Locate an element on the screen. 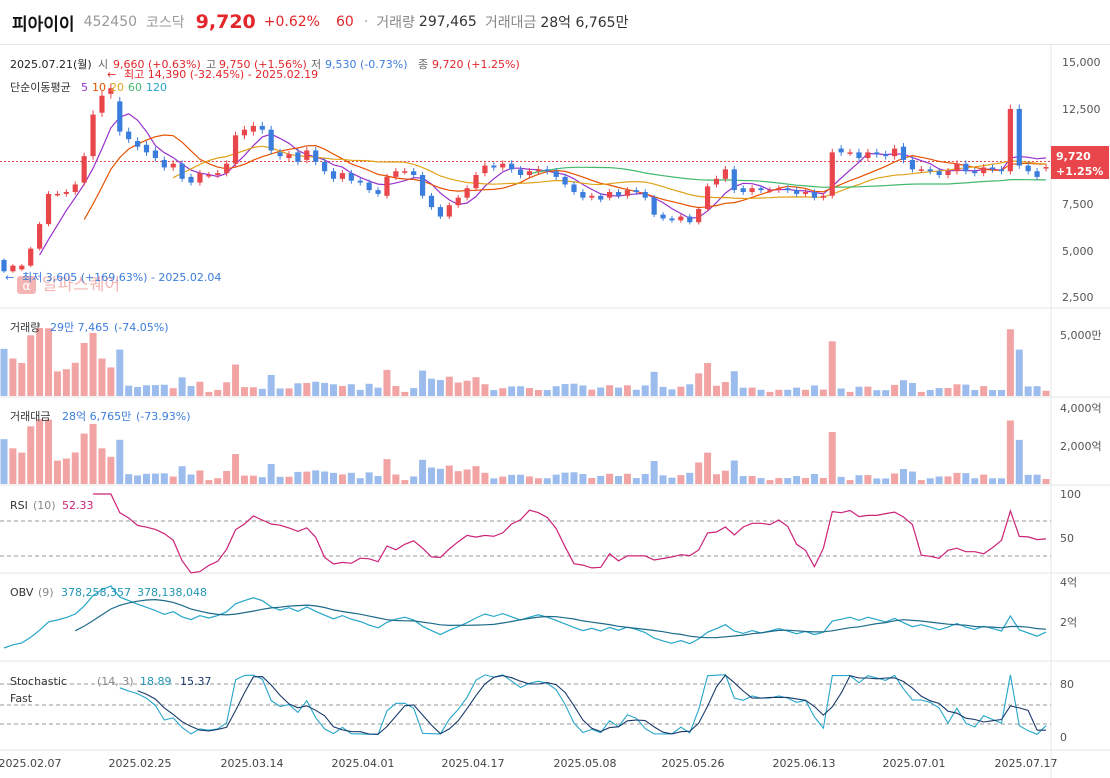 The height and width of the screenshot is (778, 1110). ma-legend-120: 120 is located at coordinates (156, 87).